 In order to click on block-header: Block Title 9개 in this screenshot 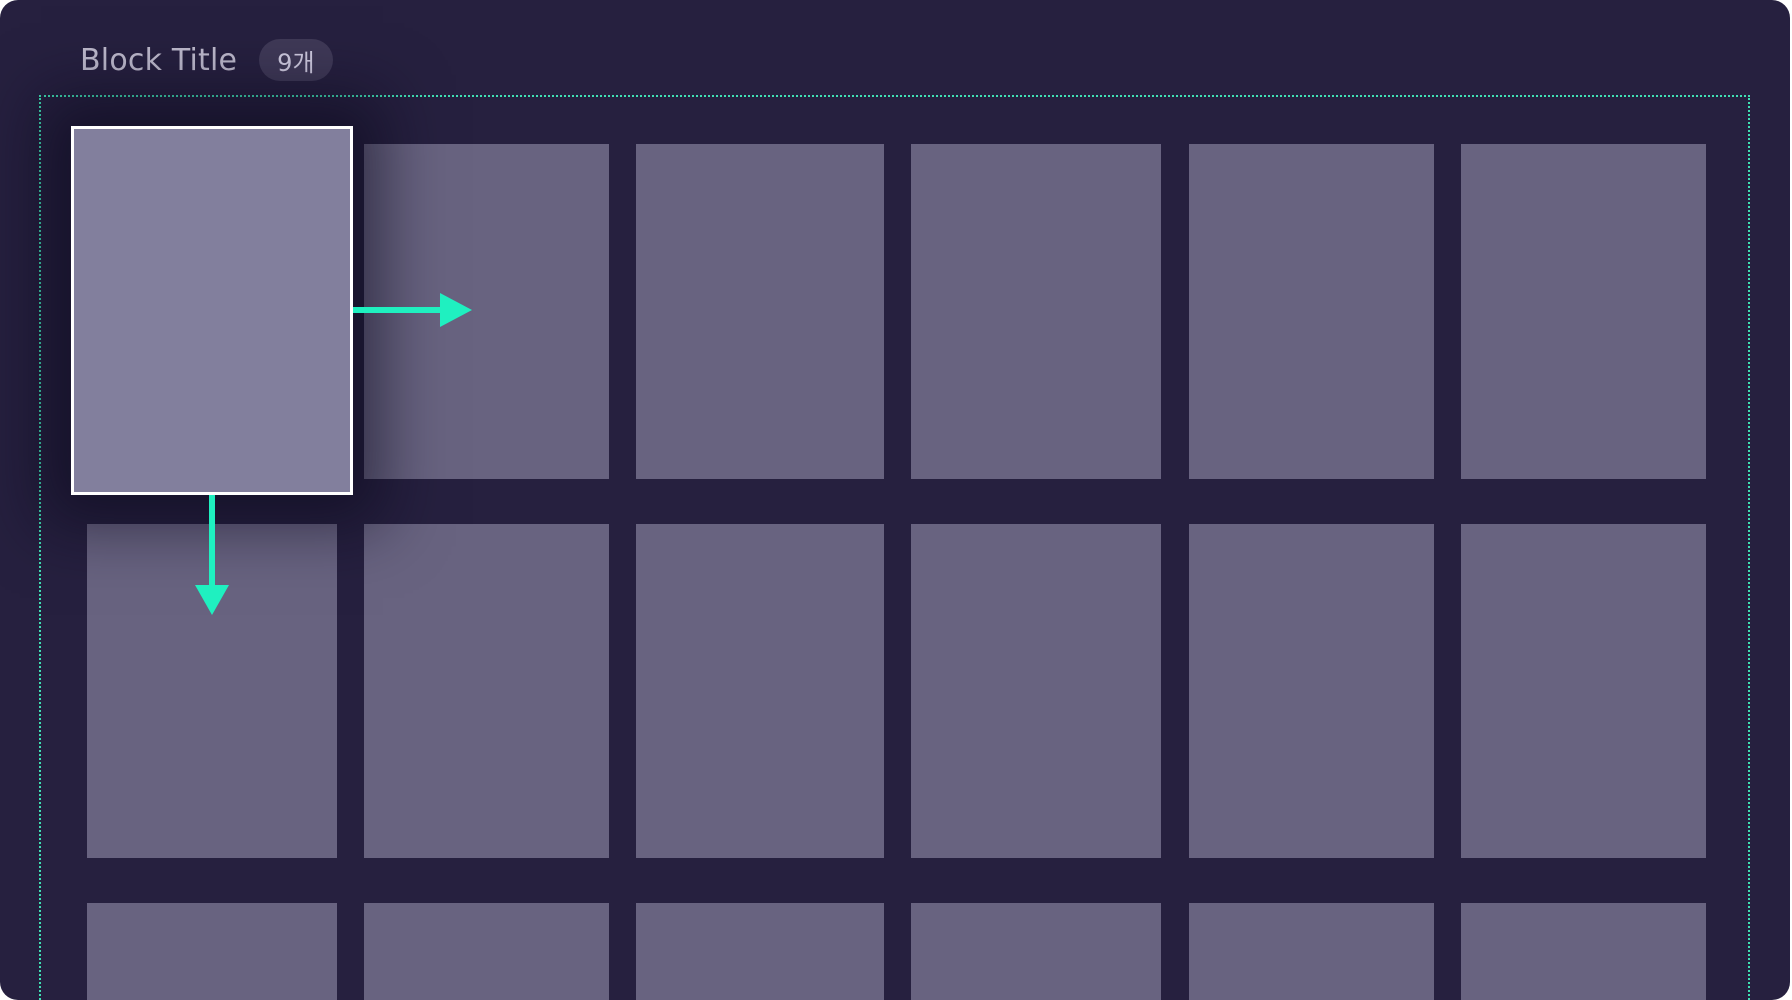, I will do `click(206, 60)`.